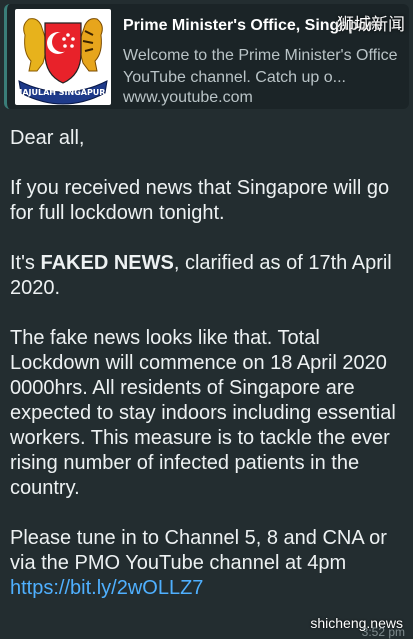  I want to click on faked-news-bold: FAKED NEWS, so click(107, 263).